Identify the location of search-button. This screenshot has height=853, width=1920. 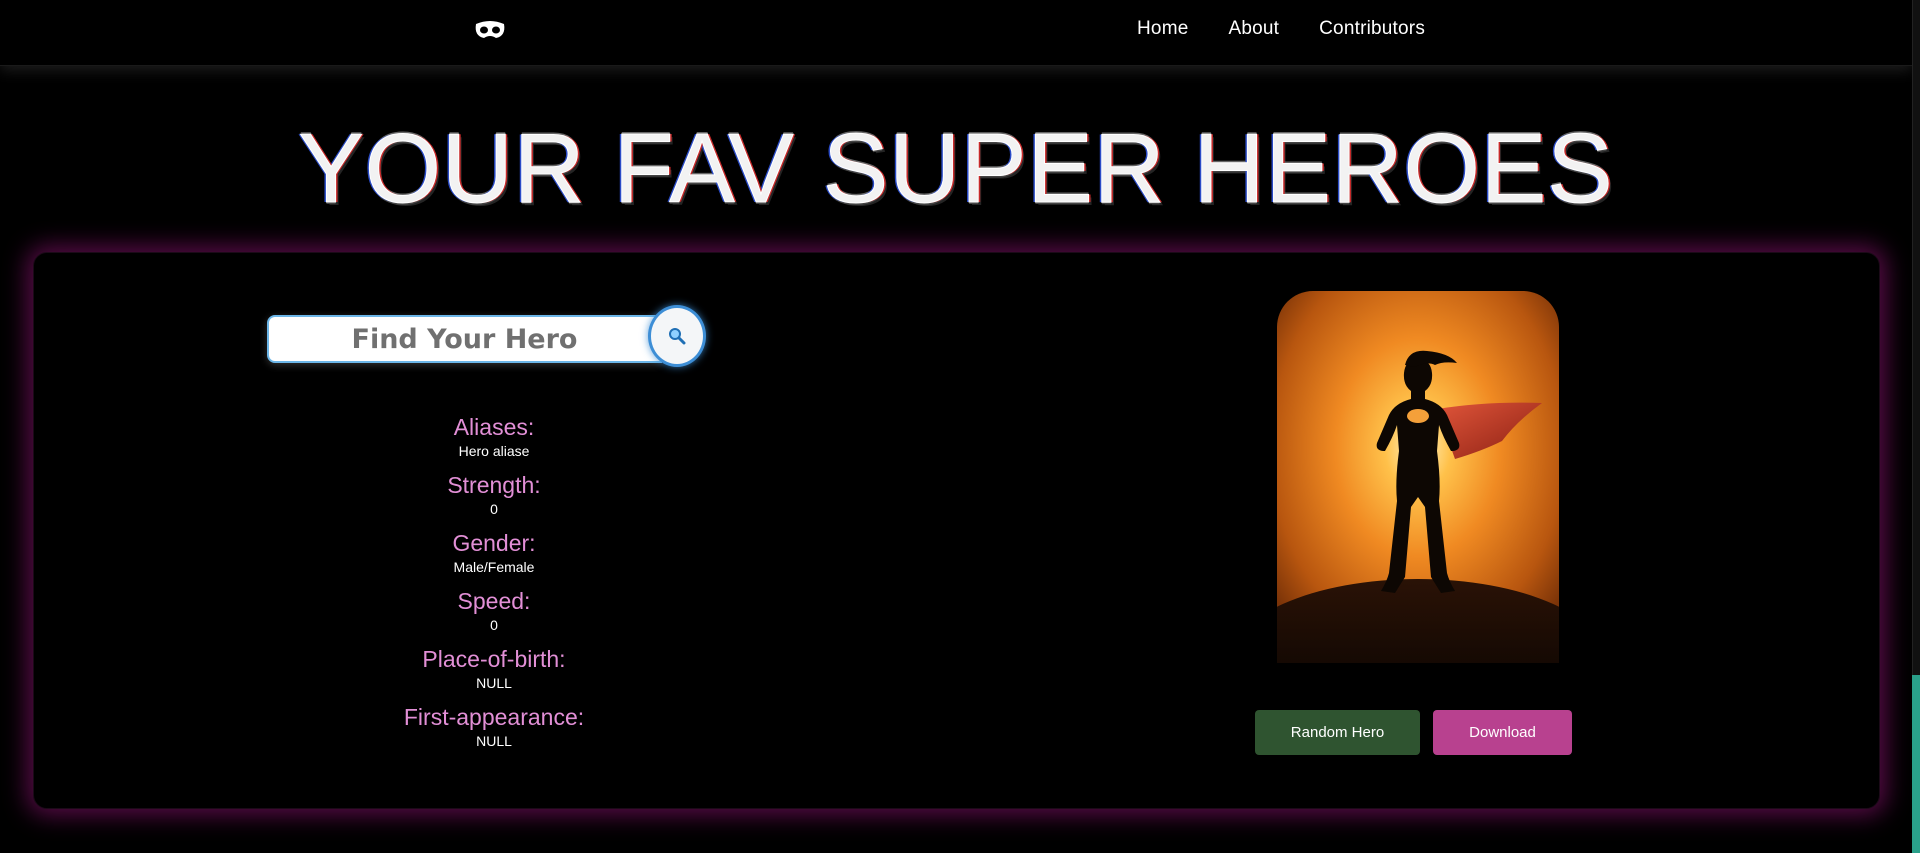
(677, 336).